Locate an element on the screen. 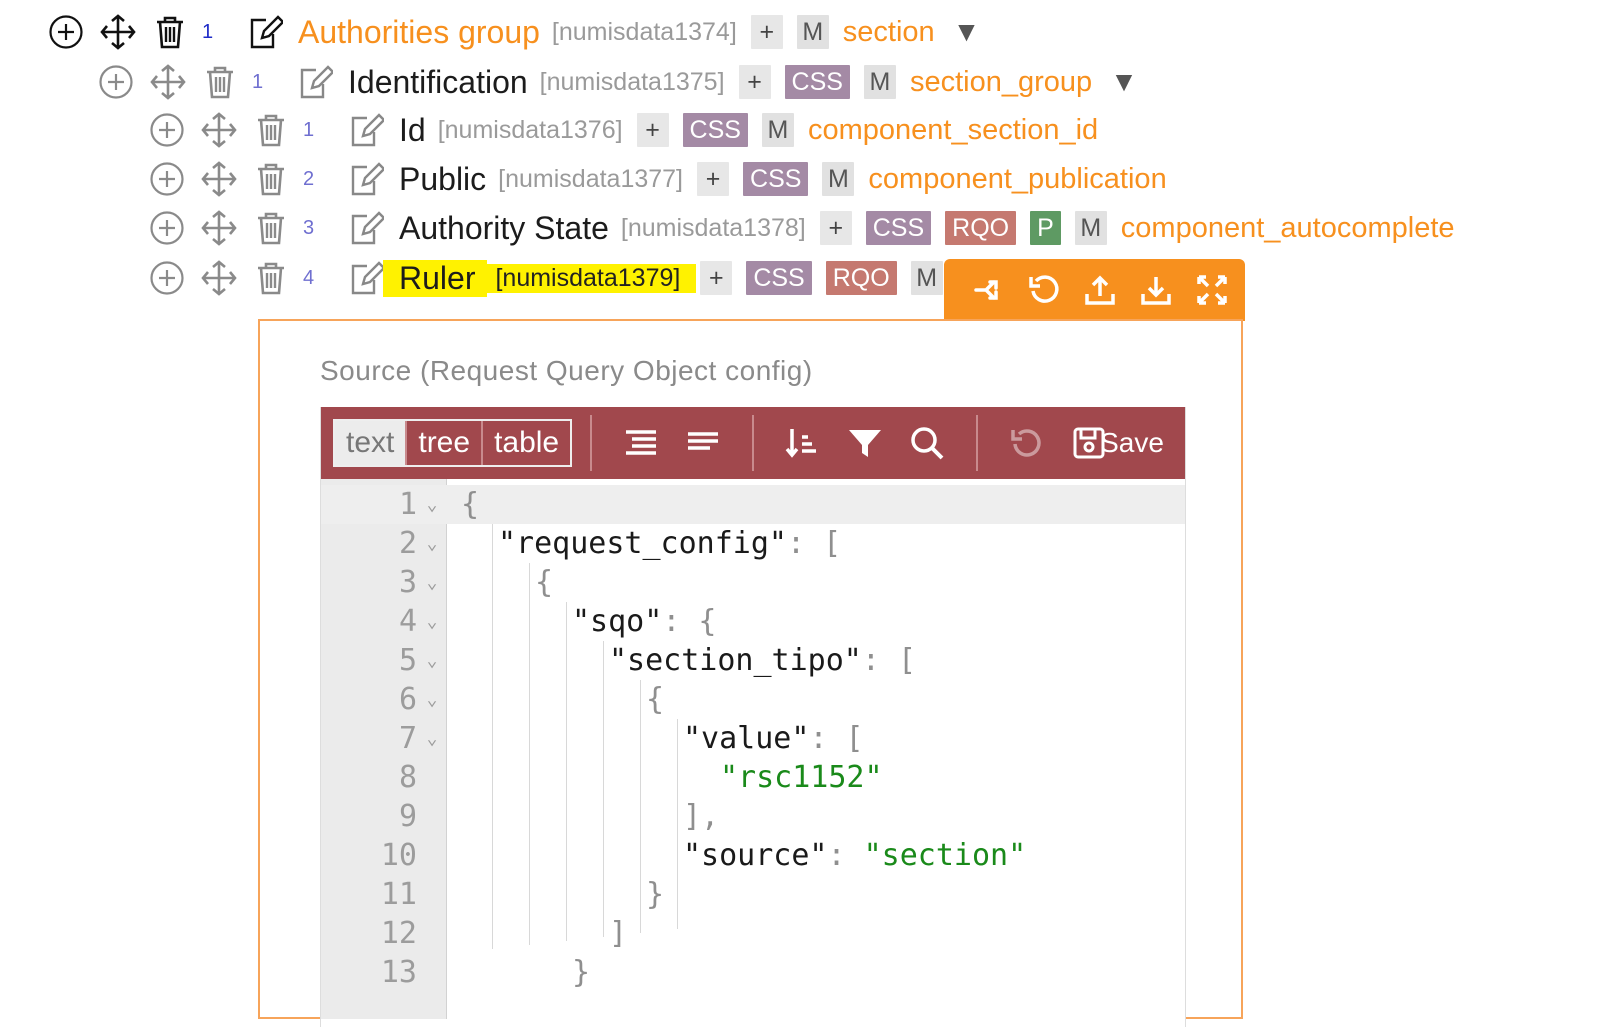 Image resolution: width=1608 pixels, height=1027 pixels. save-button: Save is located at coordinates (1132, 443).